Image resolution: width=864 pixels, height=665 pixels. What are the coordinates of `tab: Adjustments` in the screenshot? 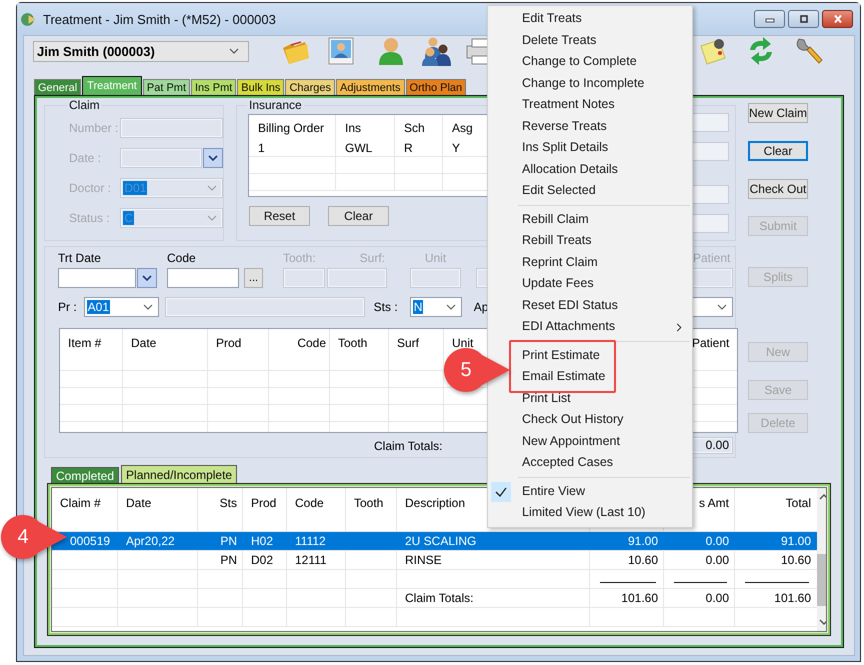 It's located at (370, 87).